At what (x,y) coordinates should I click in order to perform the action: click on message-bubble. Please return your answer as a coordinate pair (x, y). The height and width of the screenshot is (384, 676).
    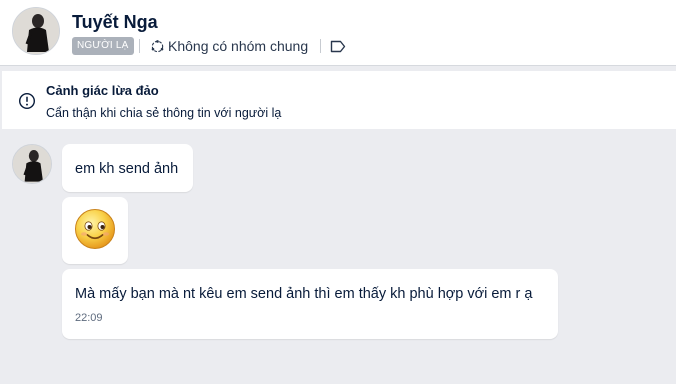
    Looking at the image, I should click on (310, 304).